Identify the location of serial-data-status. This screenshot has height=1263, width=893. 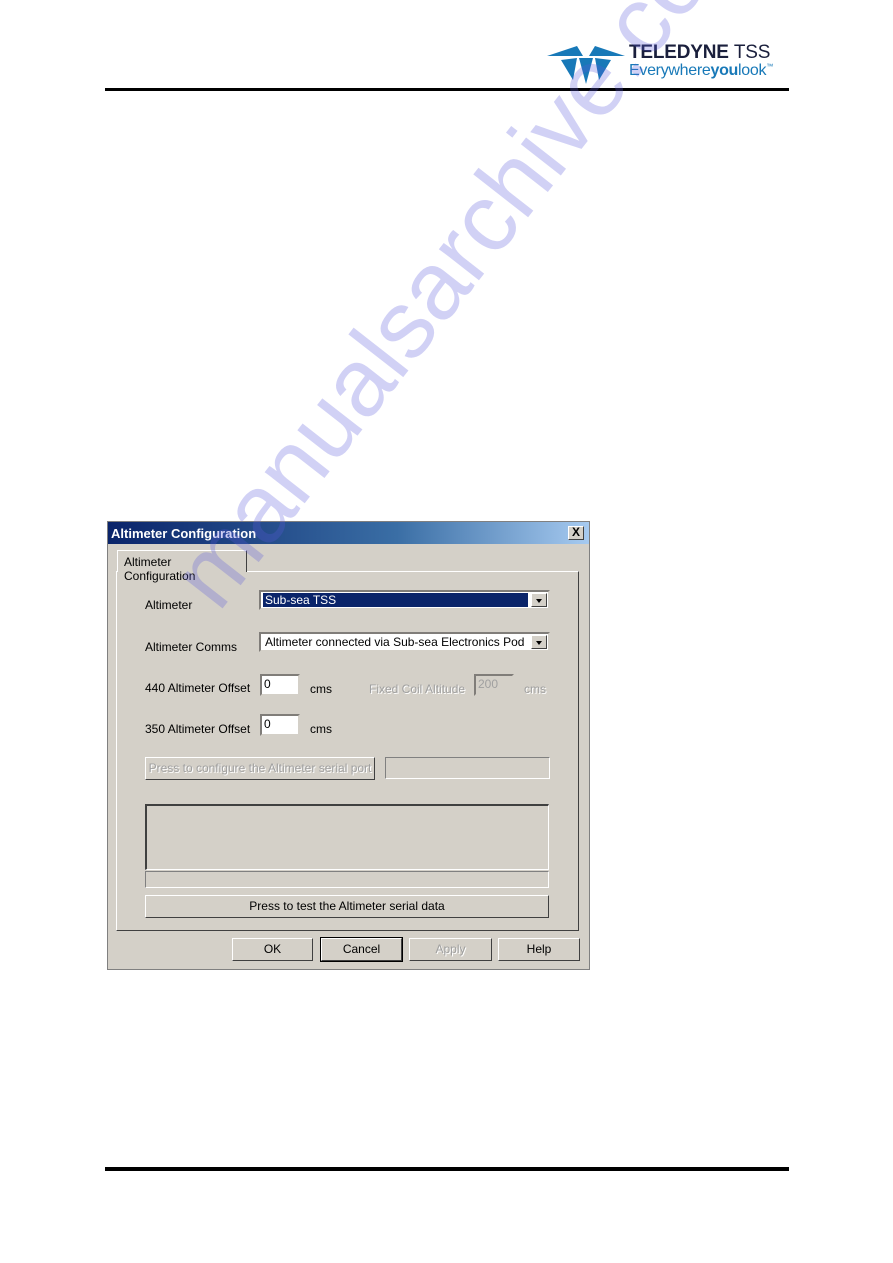
(347, 879).